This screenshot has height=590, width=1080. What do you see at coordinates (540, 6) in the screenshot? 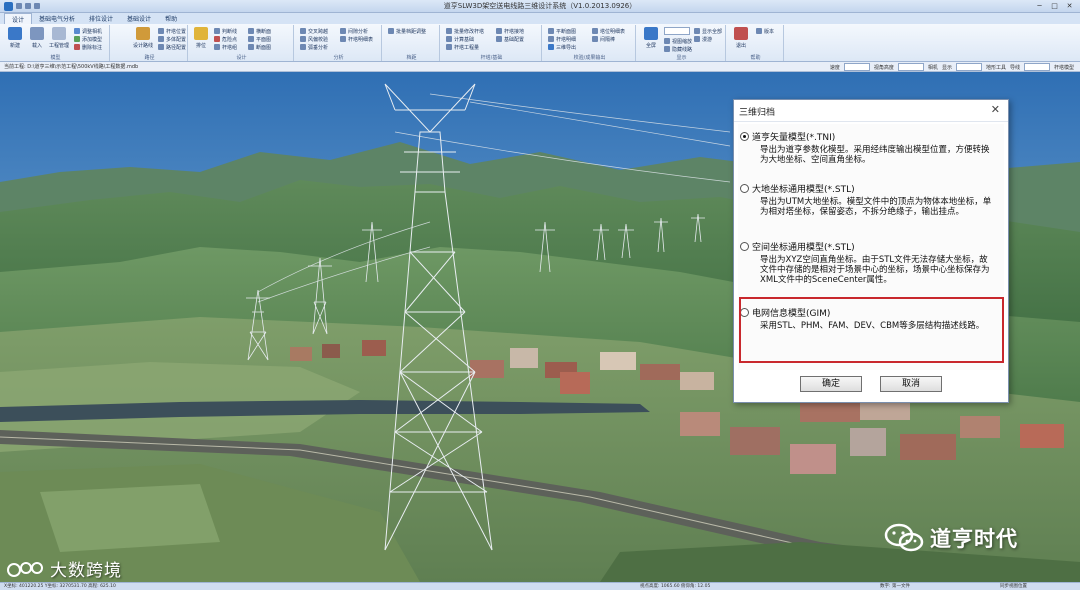
I see `window-title: 道亨SLW3D架空送电线路三维设计系统（V1.0.2013.0926）` at bounding box center [540, 6].